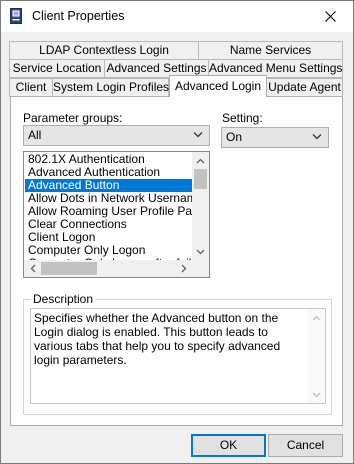  Describe the element at coordinates (57, 68) in the screenshot. I see `tab-service-location: Service Location` at that location.